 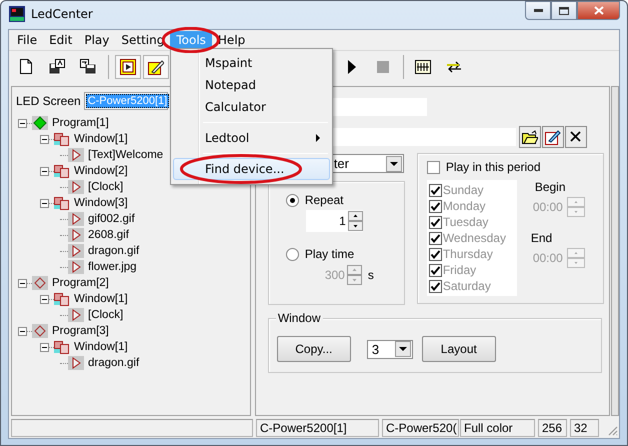 What do you see at coordinates (111, 219) in the screenshot?
I see `tree-item: gif002.gif` at bounding box center [111, 219].